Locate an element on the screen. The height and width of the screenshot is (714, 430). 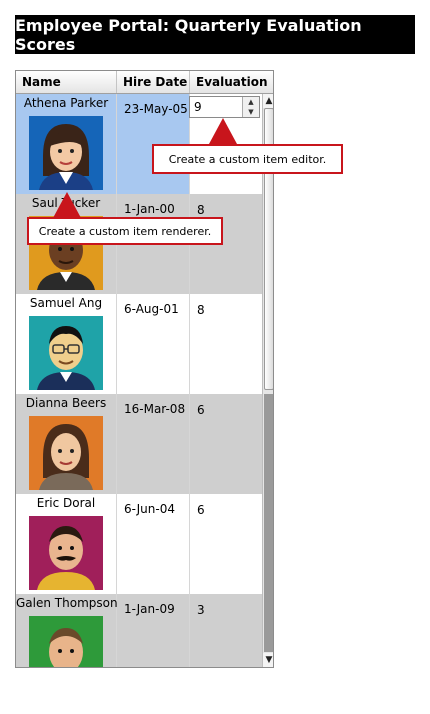
name-cell: Dianna Beers is located at coordinates (66, 444).